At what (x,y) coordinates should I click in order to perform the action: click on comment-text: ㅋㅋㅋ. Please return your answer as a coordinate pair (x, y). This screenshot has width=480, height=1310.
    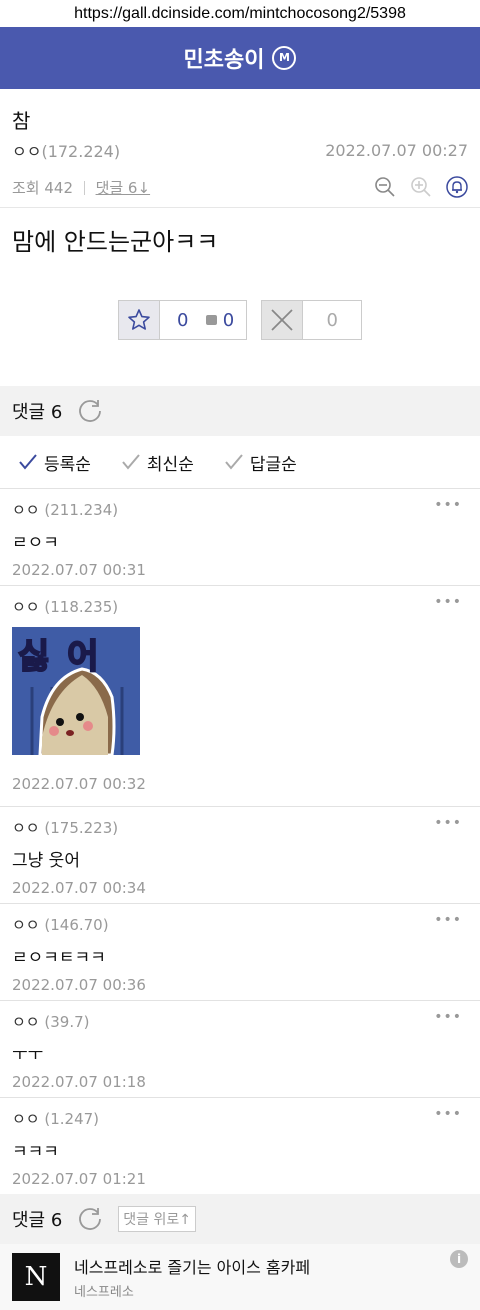
    Looking at the image, I should click on (35, 1152).